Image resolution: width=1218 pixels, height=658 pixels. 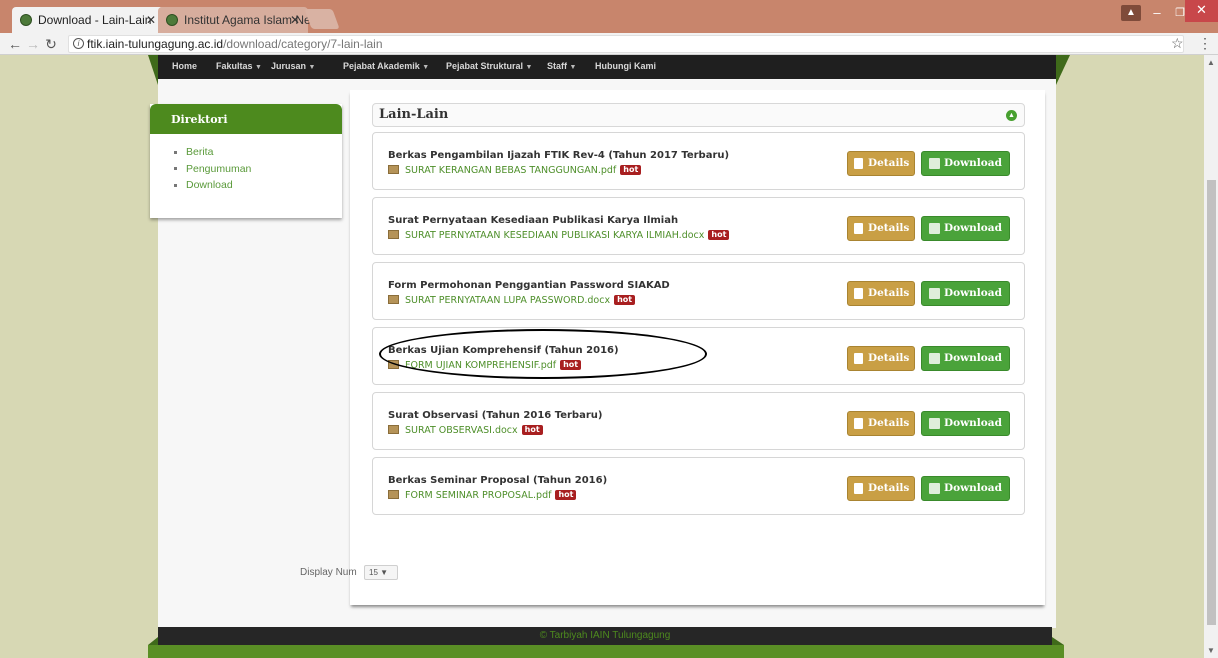 I want to click on nav-jurusan-label: Jurusan, so click(x=289, y=66).